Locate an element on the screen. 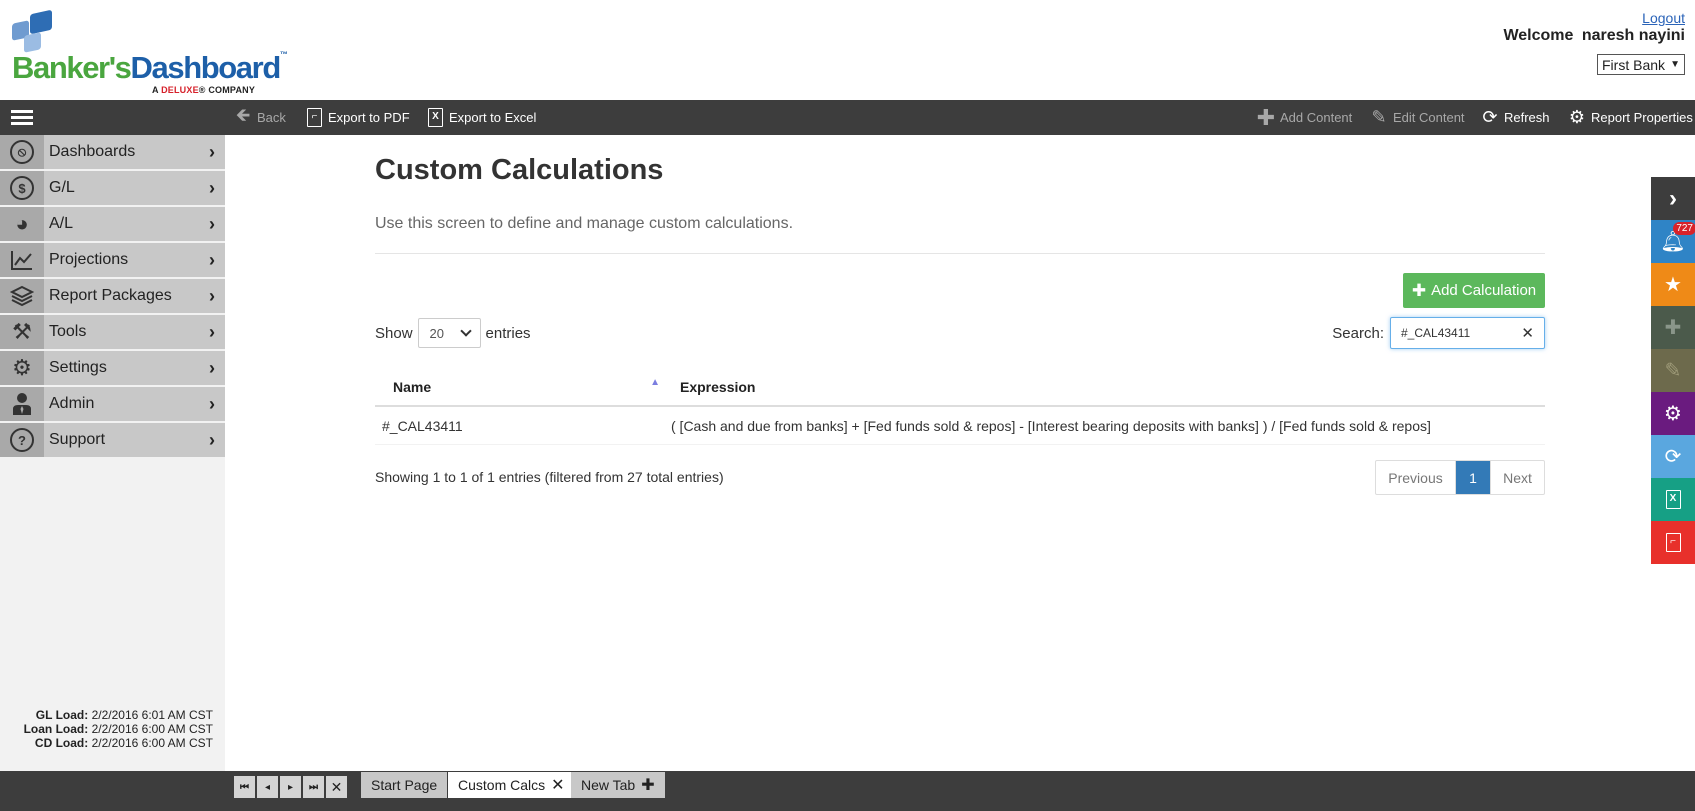 This screenshot has width=1695, height=811. pagination: Previous 1 Next is located at coordinates (1460, 477).